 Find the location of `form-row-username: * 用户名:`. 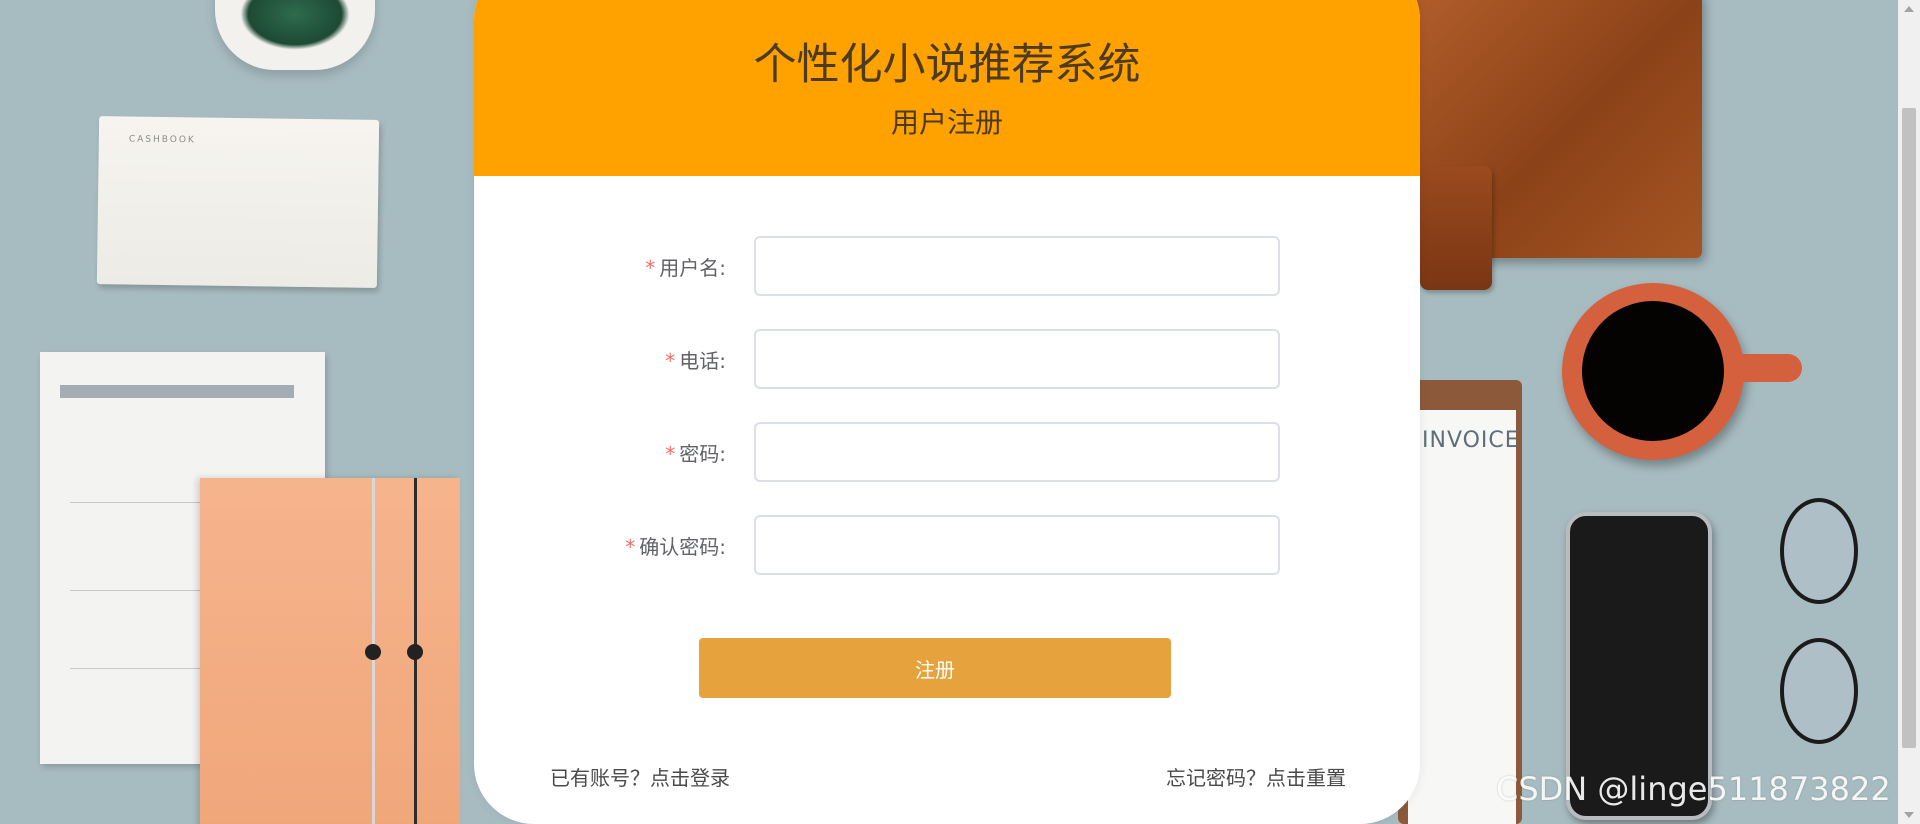

form-row-username: * 用户名: is located at coordinates (947, 266).